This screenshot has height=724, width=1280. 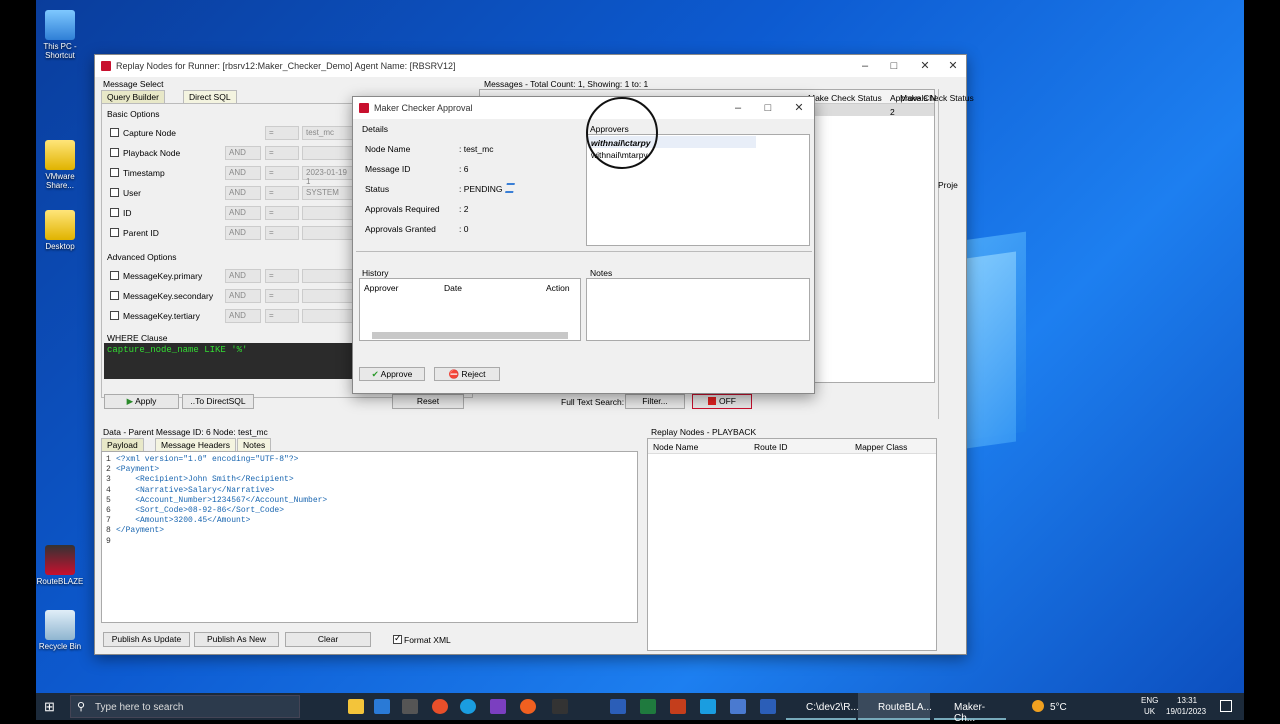 What do you see at coordinates (468, 706) in the screenshot?
I see `edge-icon` at bounding box center [468, 706].